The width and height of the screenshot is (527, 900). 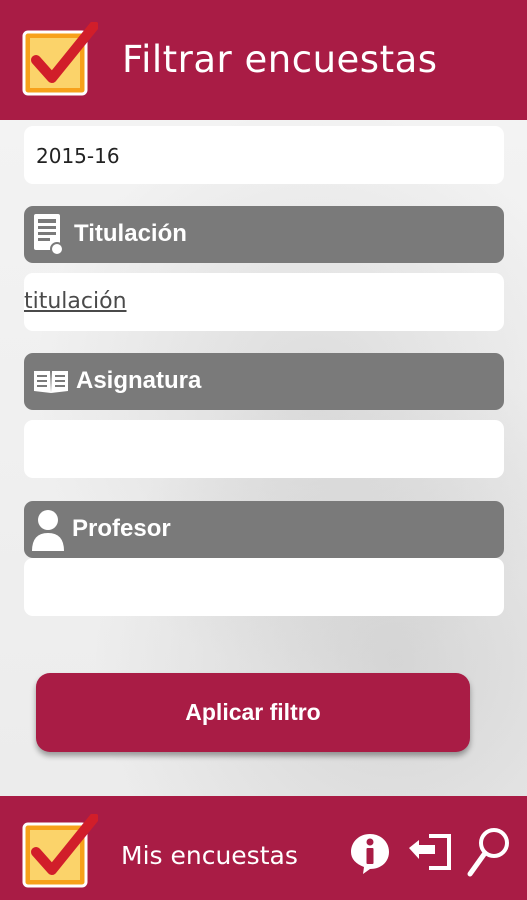 I want to click on asignatura-label: Asignatura, so click(x=139, y=380).